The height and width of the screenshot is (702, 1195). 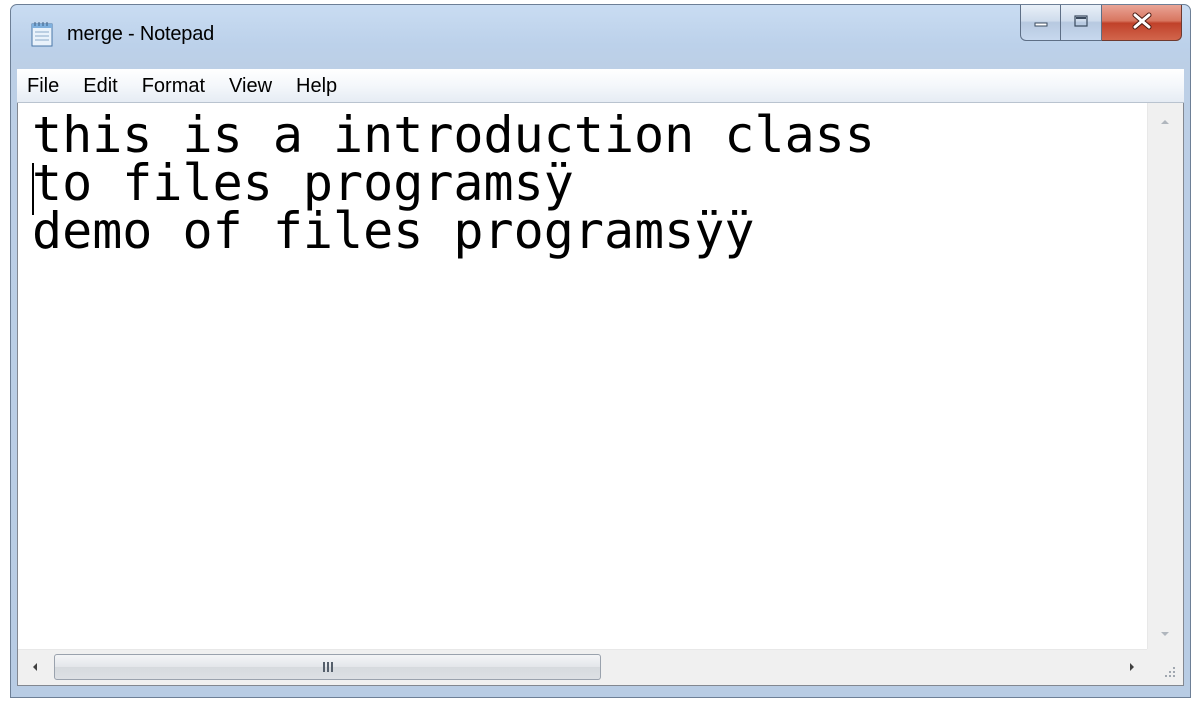 I want to click on notepad-icon, so click(x=42, y=34).